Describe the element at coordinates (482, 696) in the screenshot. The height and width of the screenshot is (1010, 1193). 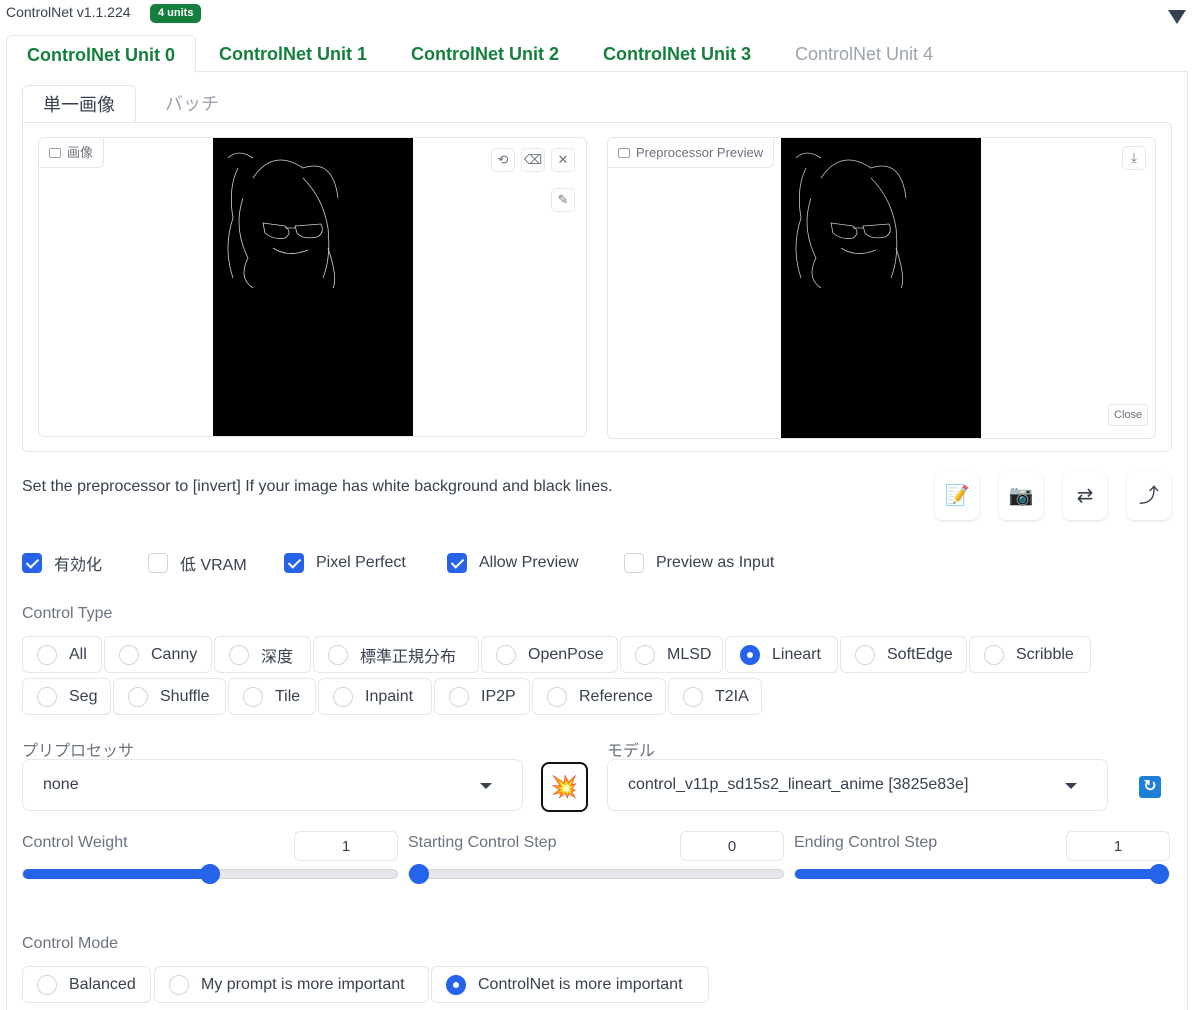
I see `radio-ip2p: IP2P` at that location.